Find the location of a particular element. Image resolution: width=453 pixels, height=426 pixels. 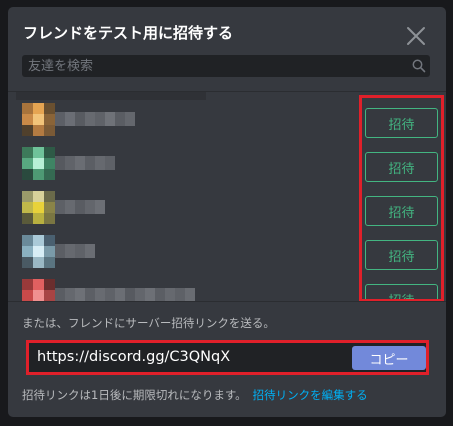

invite-link-field: https://discord.gg/C3QNqX コピー is located at coordinates (227, 357).